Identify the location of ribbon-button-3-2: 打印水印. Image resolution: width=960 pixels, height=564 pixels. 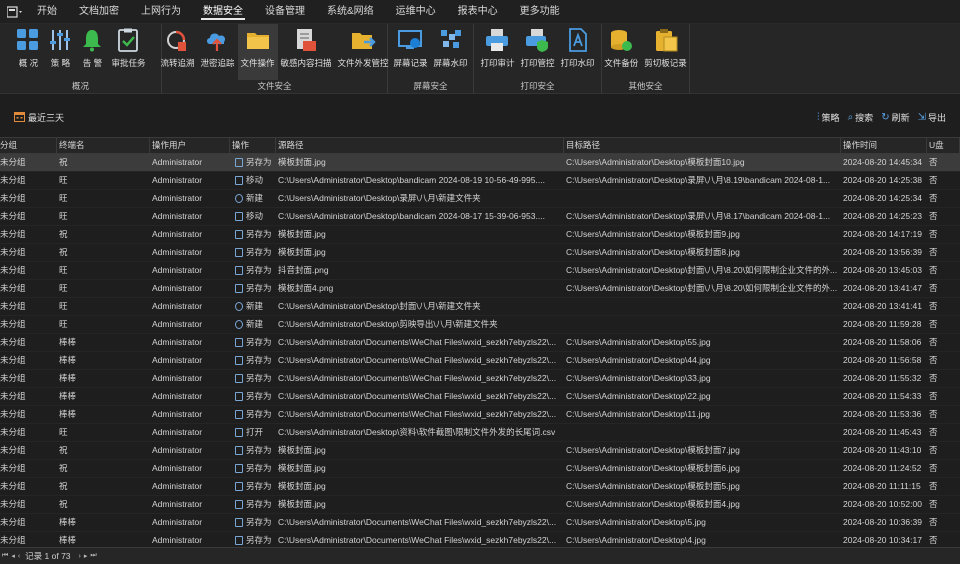
(578, 52).